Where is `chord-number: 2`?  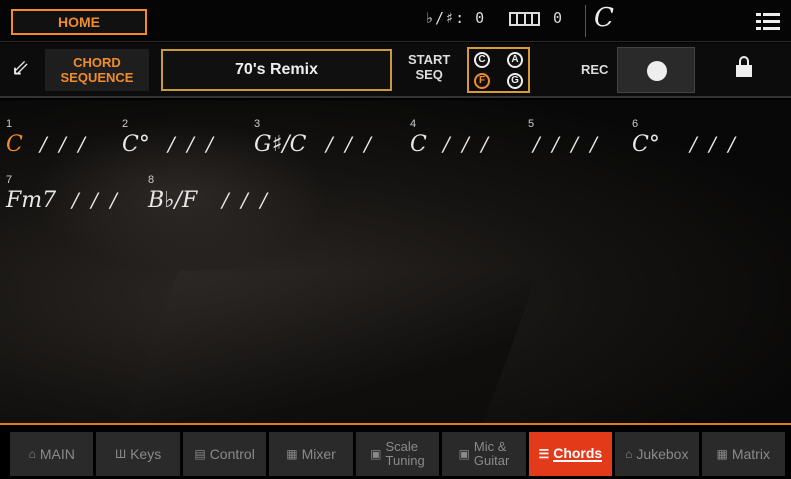 chord-number: 2 is located at coordinates (125, 124).